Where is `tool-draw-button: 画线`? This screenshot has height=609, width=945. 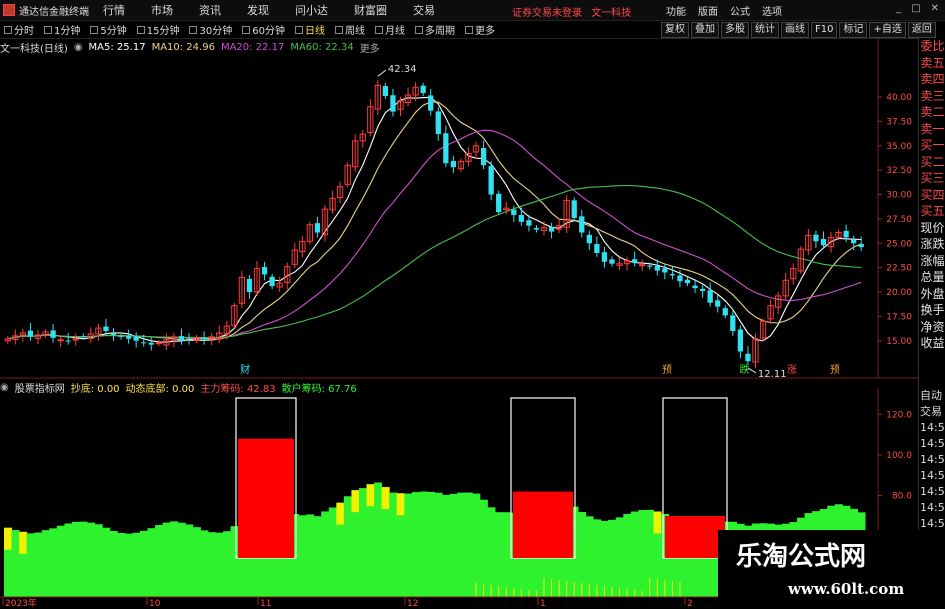 tool-draw-button: 画线 is located at coordinates (795, 30).